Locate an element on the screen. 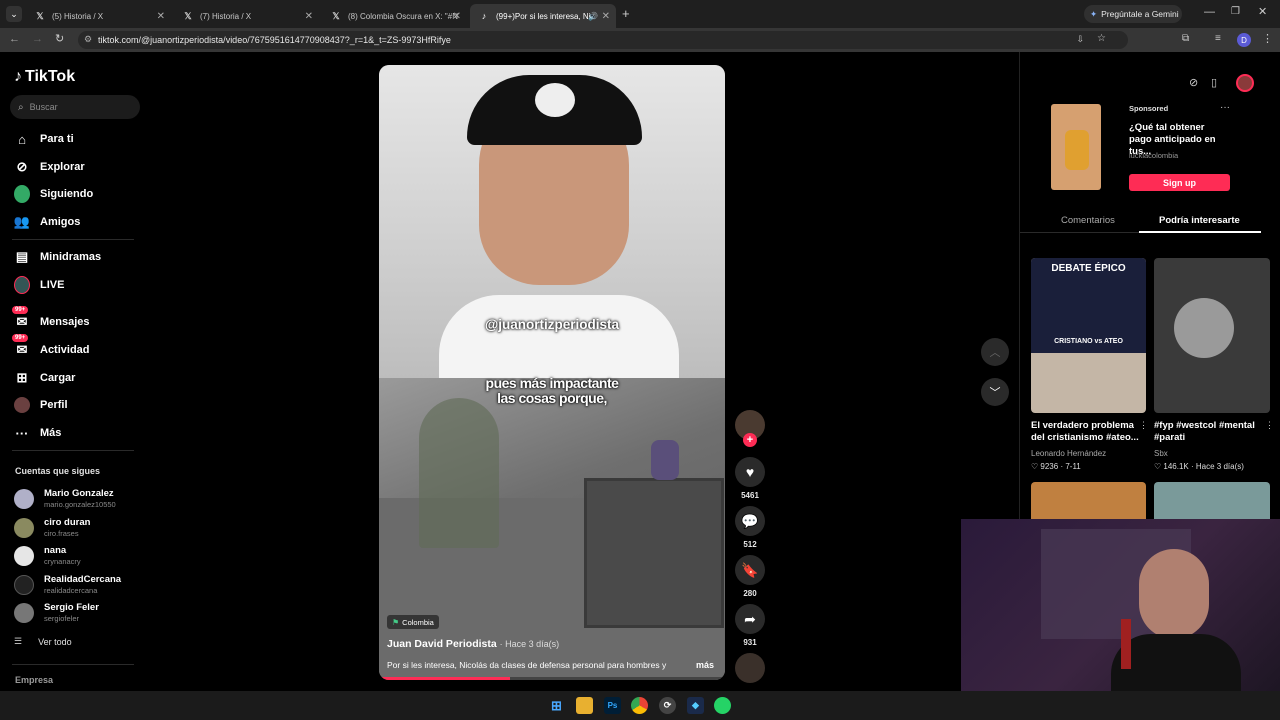  nav-live: LIVE is located at coordinates (39, 285).